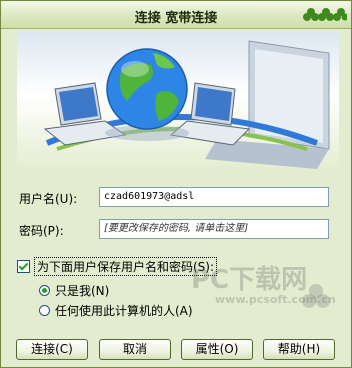 This screenshot has width=352, height=368. Describe the element at coordinates (325, 14) in the screenshot. I see `clover-icon` at that location.